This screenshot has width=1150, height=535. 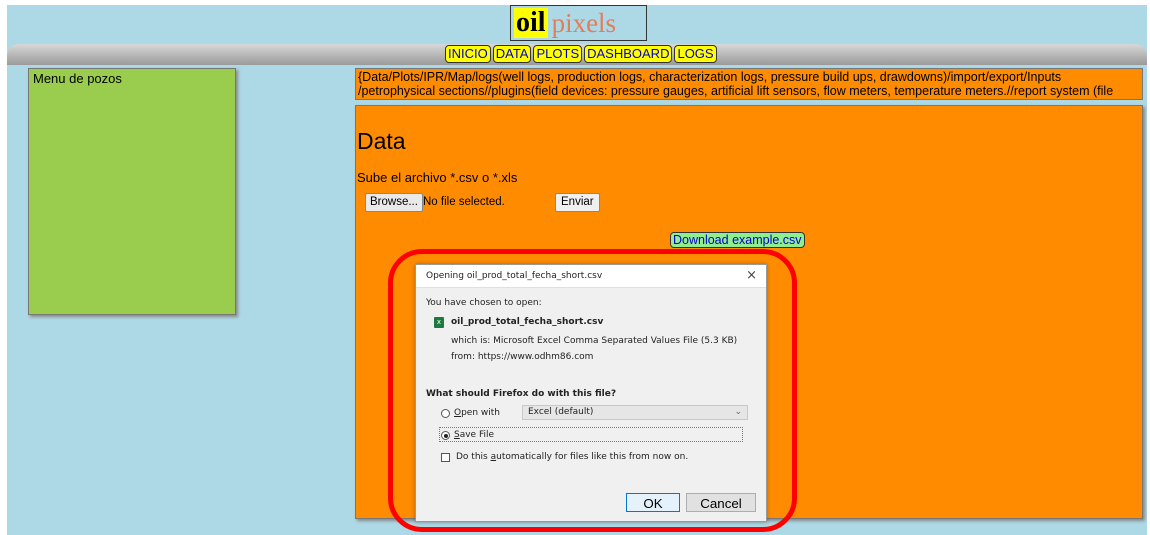 I want to click on sidebar-title: Menu de pozos, so click(x=77, y=78).